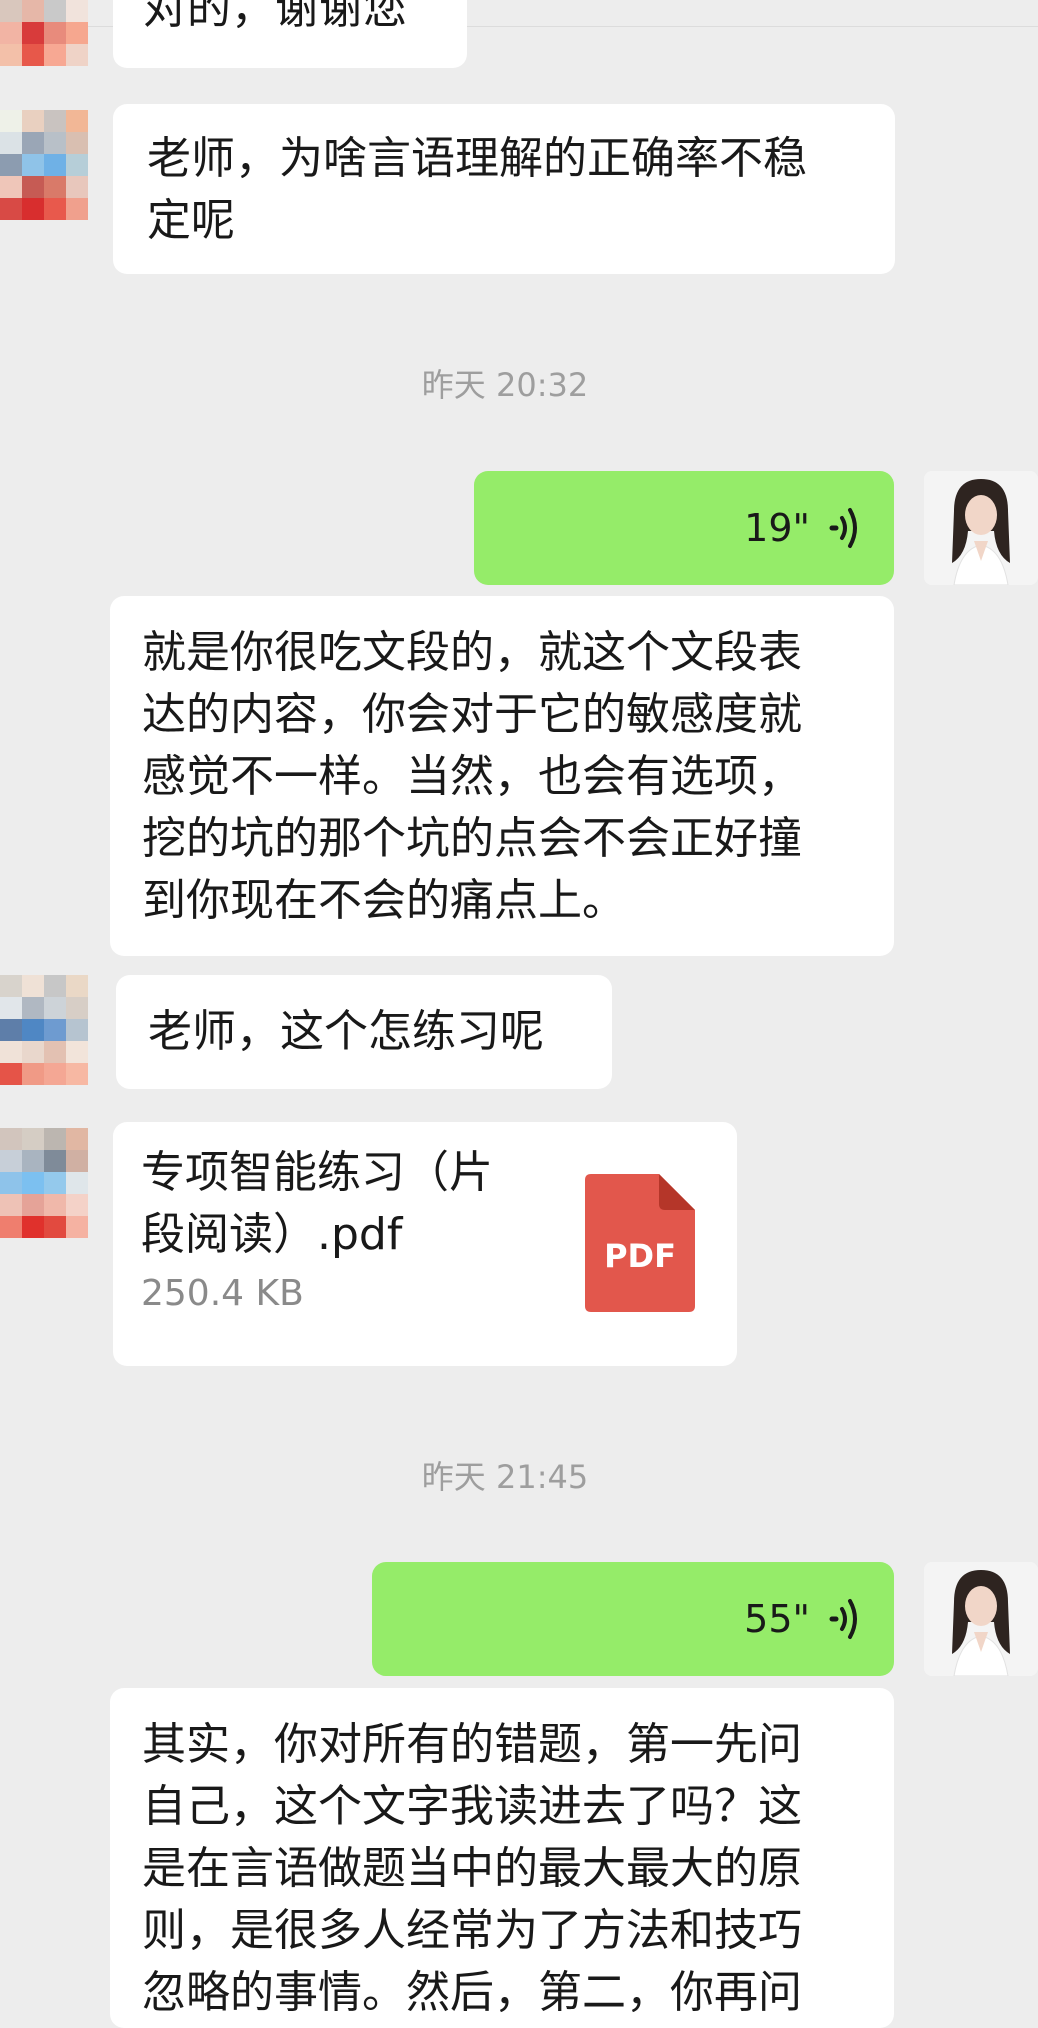 This screenshot has width=1038, height=2028. What do you see at coordinates (505, 385) in the screenshot?
I see `timestamp: 昨天 20:32` at bounding box center [505, 385].